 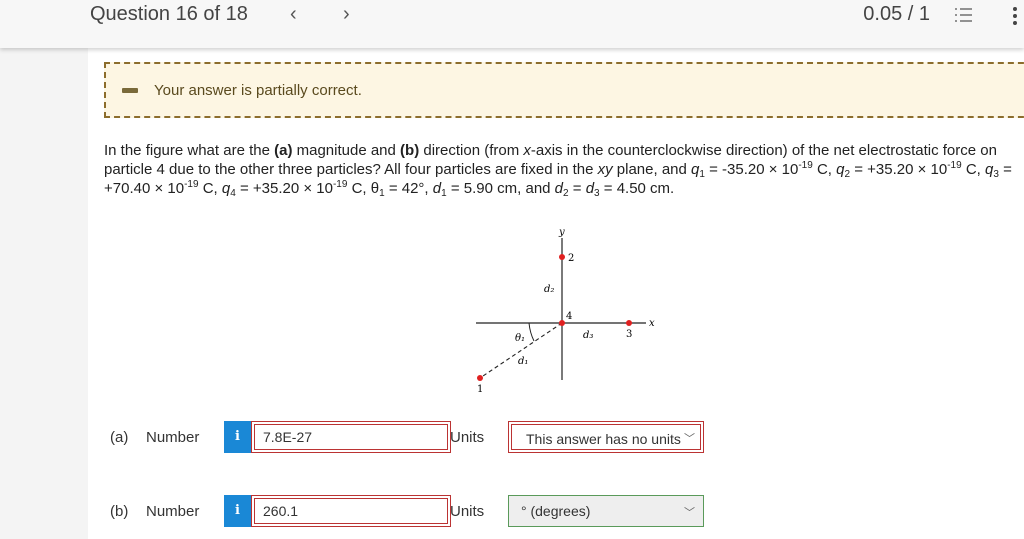 What do you see at coordinates (751, 169) in the screenshot?
I see `question-text-segment: = -35.20 × 10` at bounding box center [751, 169].